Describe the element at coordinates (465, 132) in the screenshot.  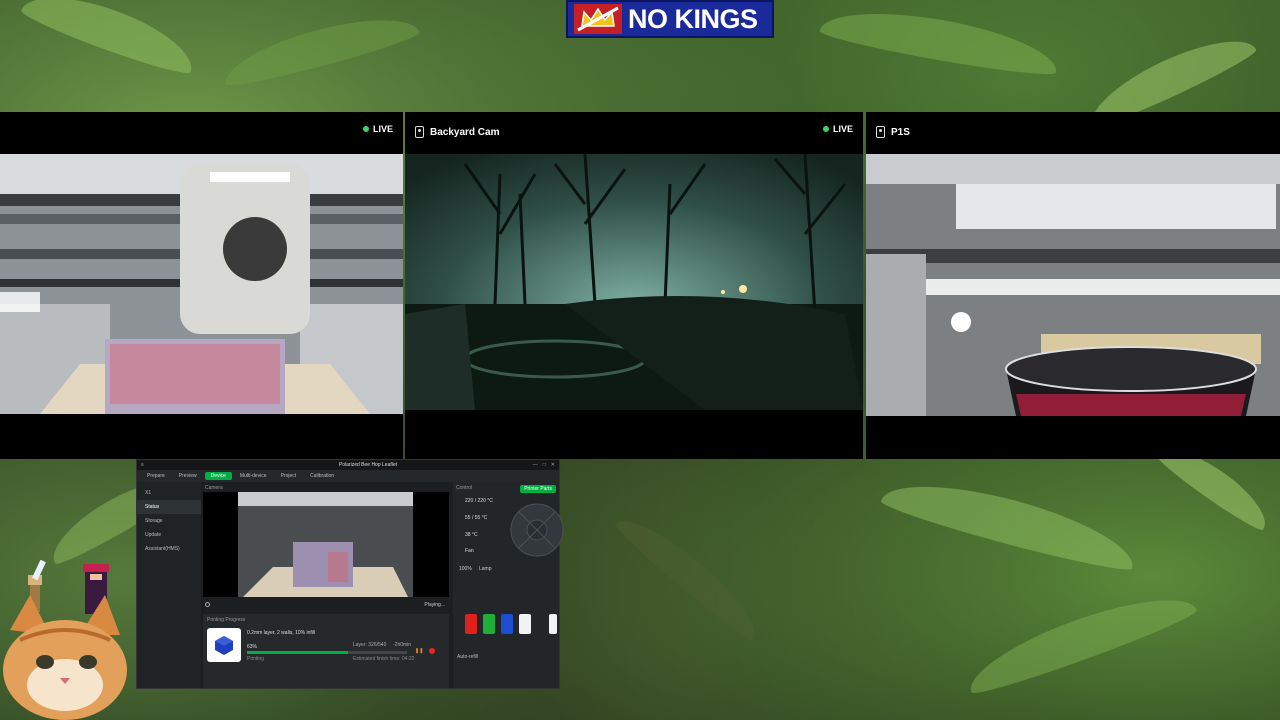
I see `cam-title: Backyard Cam` at that location.